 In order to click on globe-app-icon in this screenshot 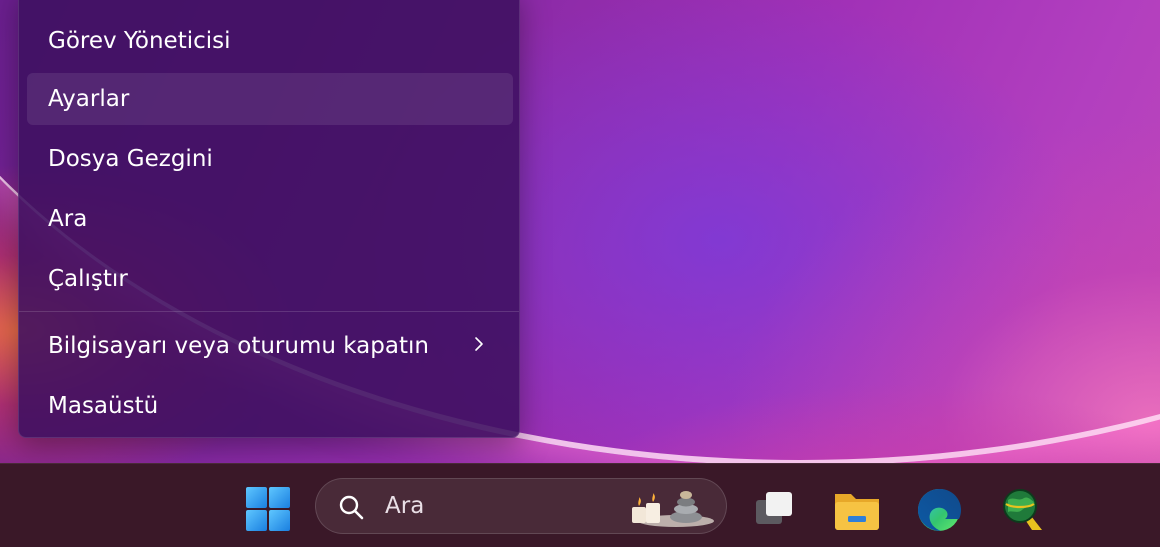, I will do `click(1022, 510)`.